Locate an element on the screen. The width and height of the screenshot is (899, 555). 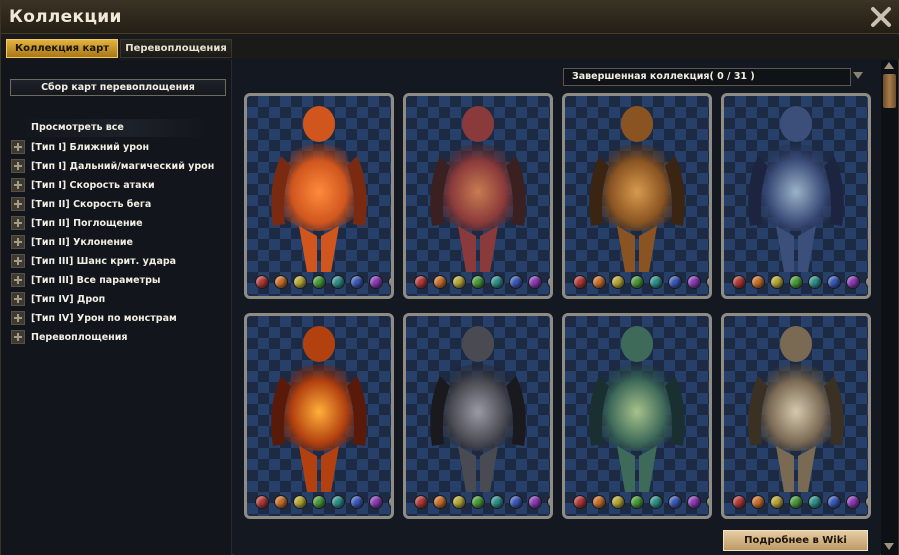
card-forest-archer is located at coordinates (637, 416).